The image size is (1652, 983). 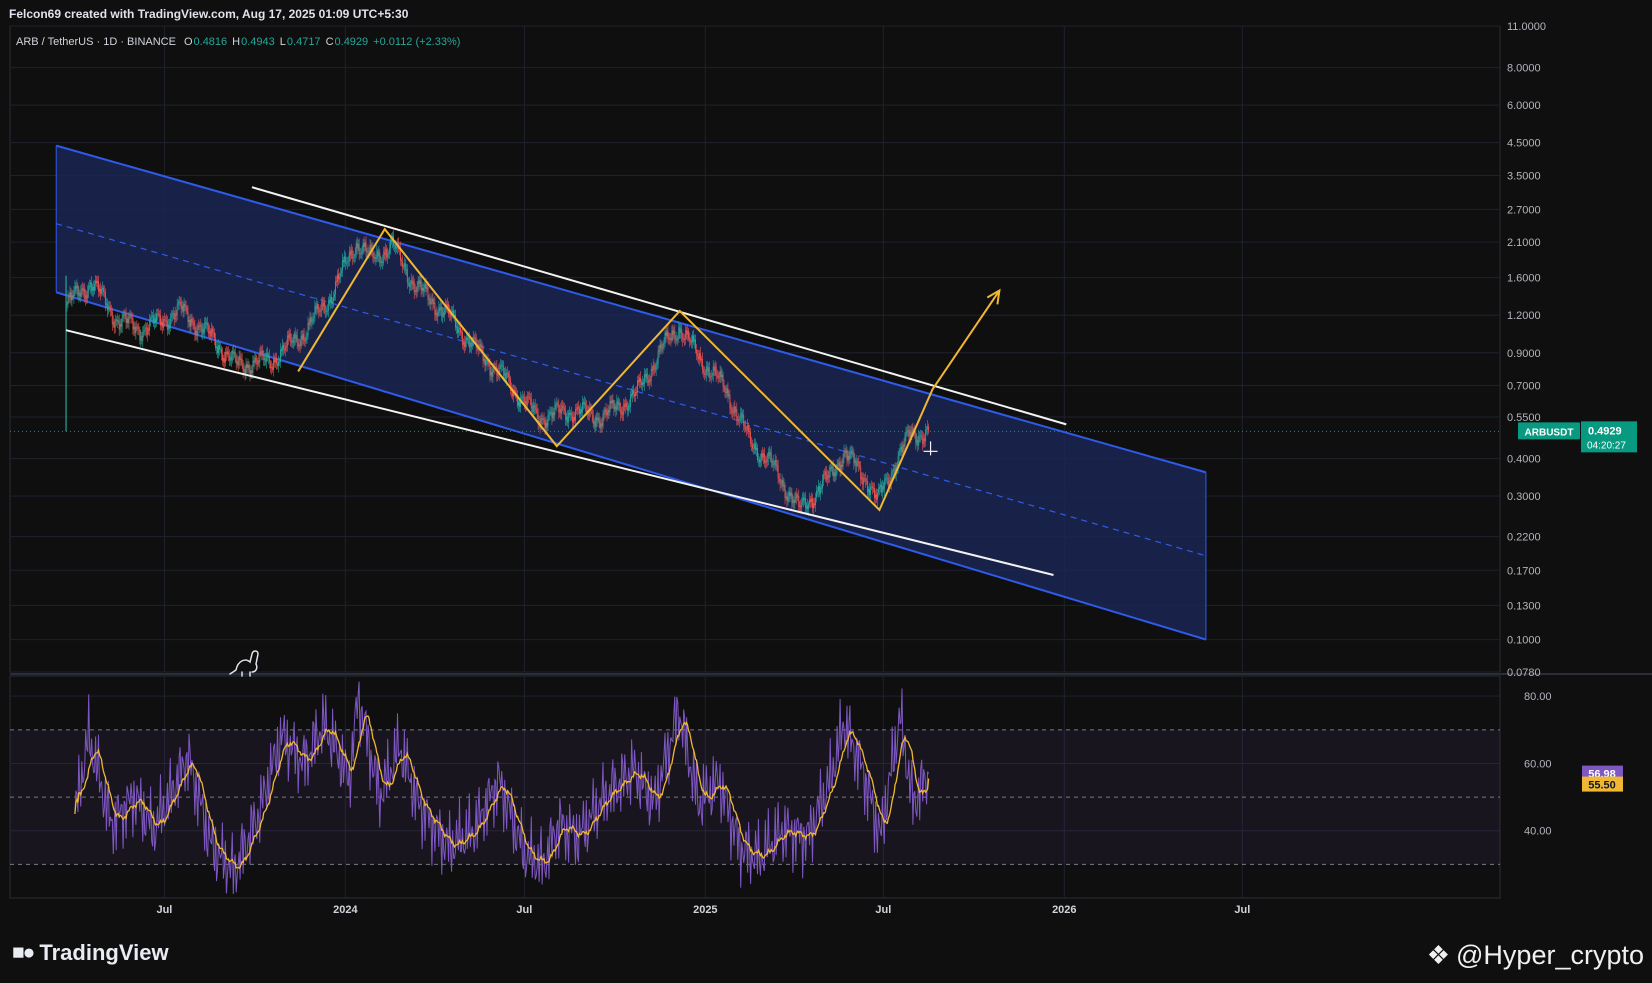 What do you see at coordinates (23, 952) in the screenshot?
I see `tradingview-logo-icon: ■●` at bounding box center [23, 952].